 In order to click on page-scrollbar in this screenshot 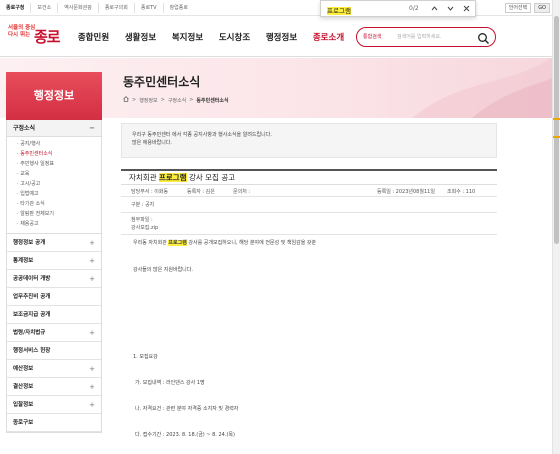, I will do `click(556, 227)`.